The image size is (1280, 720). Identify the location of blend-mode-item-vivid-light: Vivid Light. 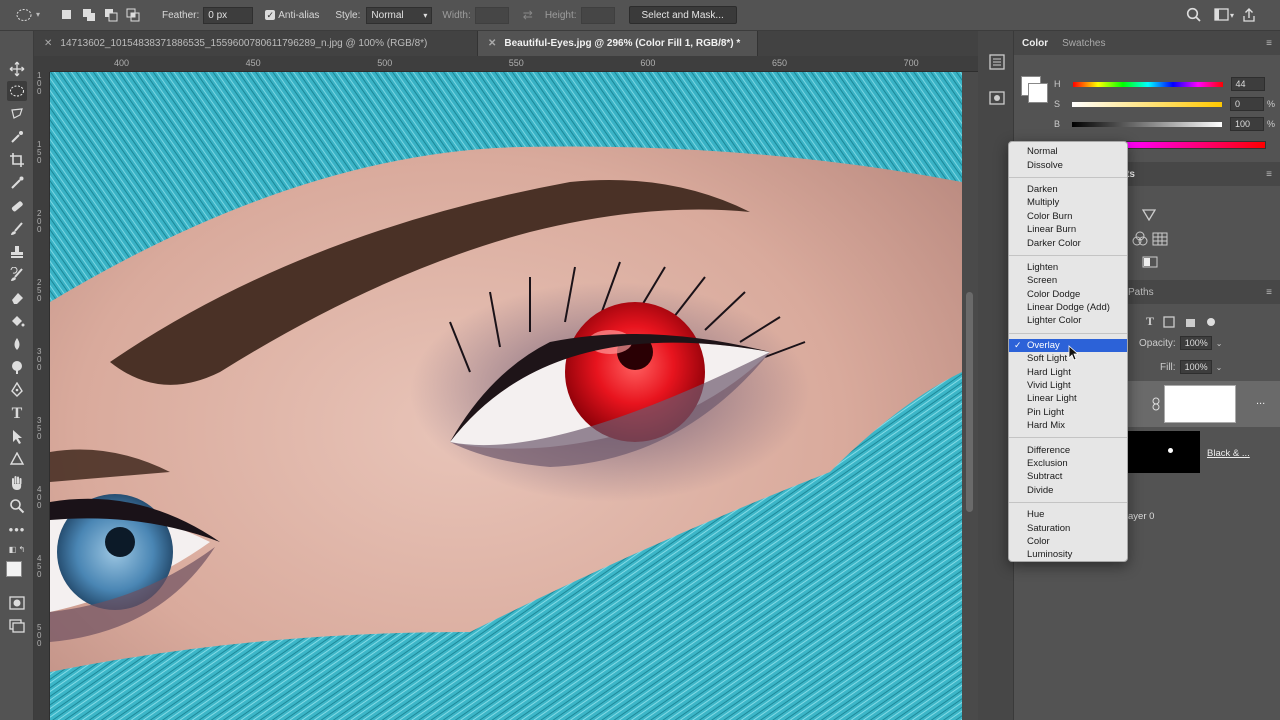
(1068, 385).